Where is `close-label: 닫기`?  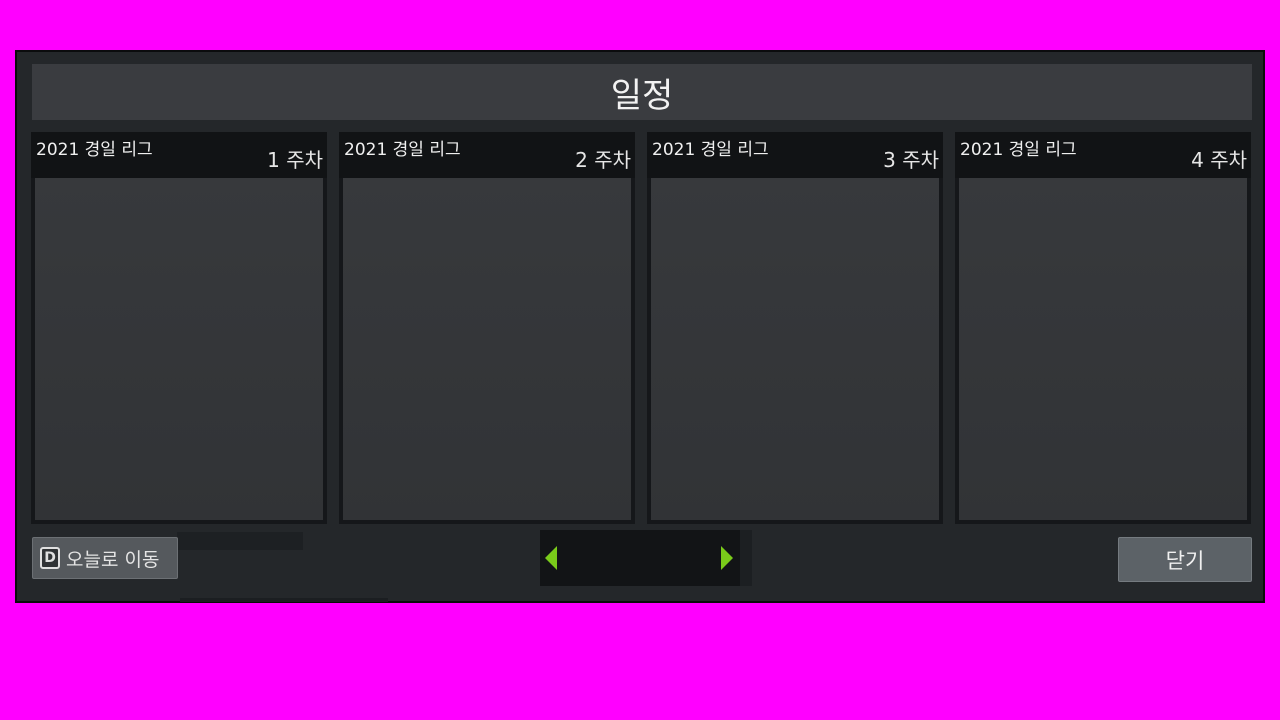 close-label: 닫기 is located at coordinates (1185, 560).